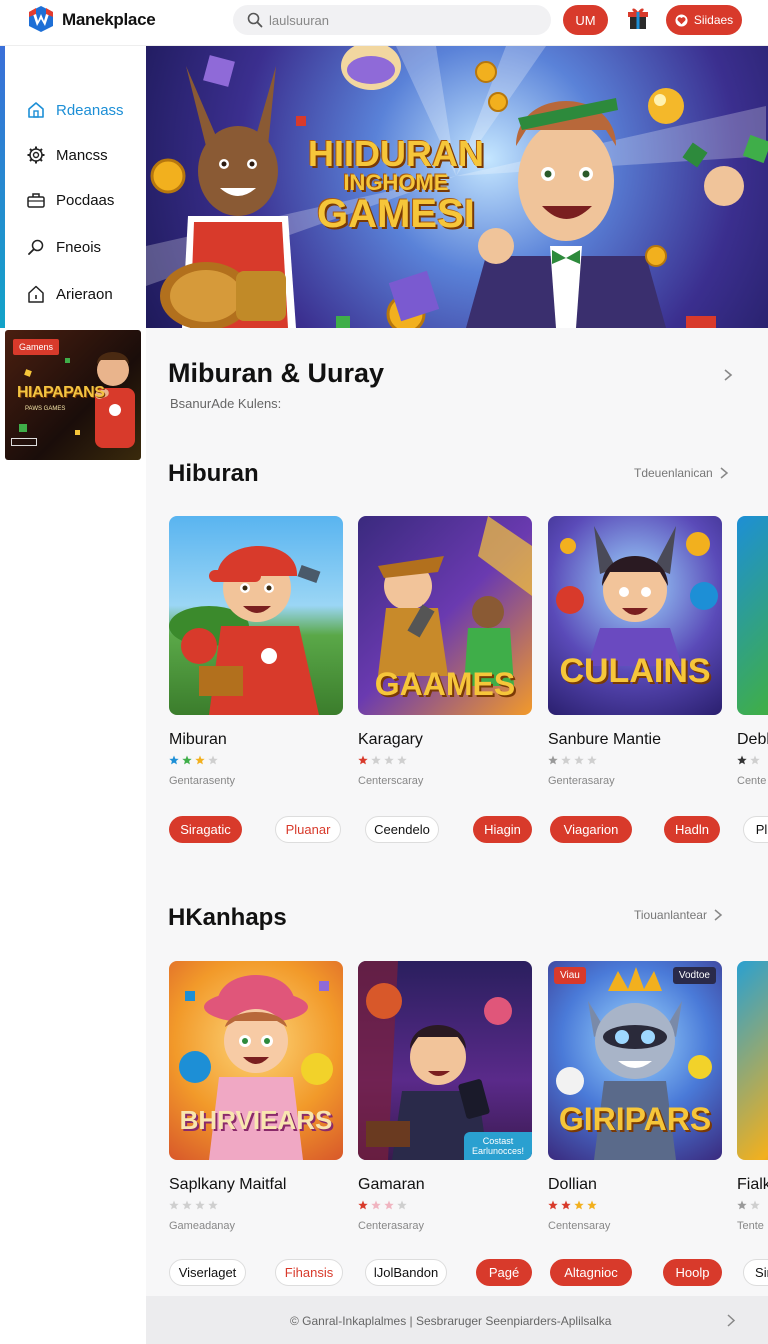 This screenshot has height=1344, width=768. Describe the element at coordinates (213, 473) in the screenshot. I see `section-title: Hiburan` at that location.